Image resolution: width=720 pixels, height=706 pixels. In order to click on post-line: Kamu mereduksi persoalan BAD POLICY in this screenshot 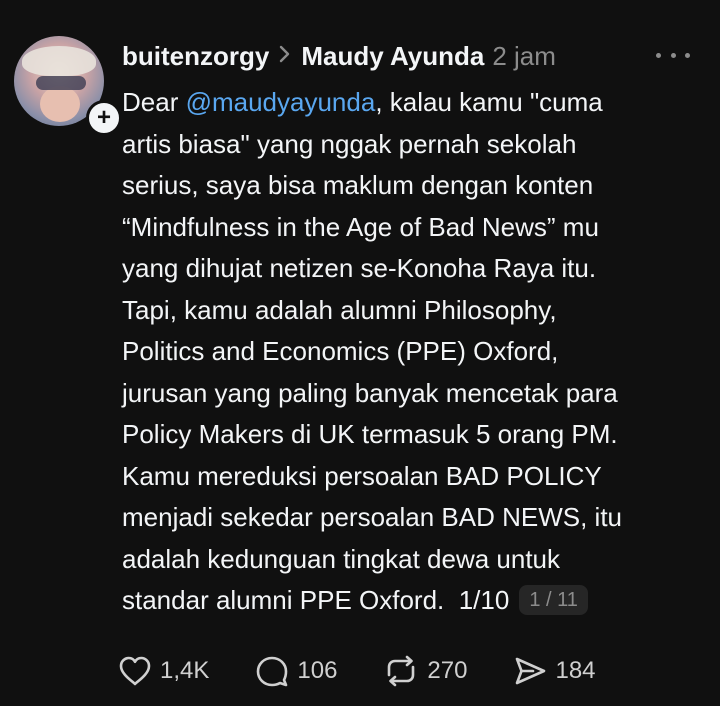, I will do `click(362, 475)`.